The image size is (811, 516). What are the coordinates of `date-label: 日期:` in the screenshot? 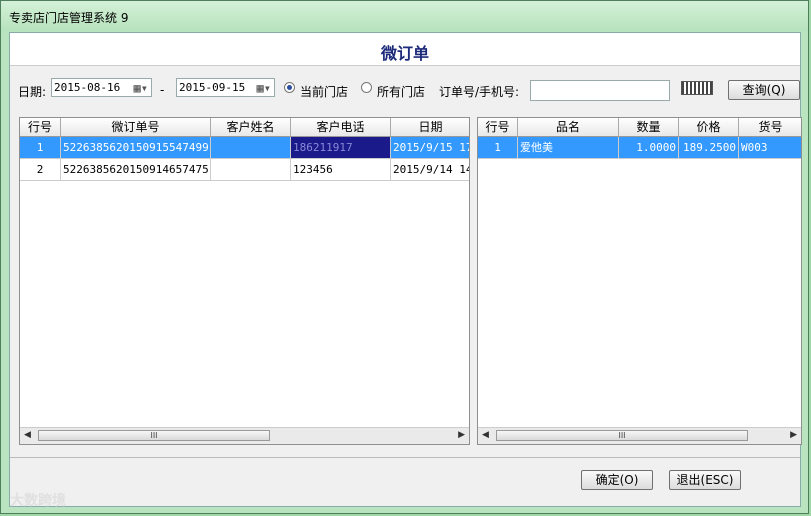 It's located at (32, 92).